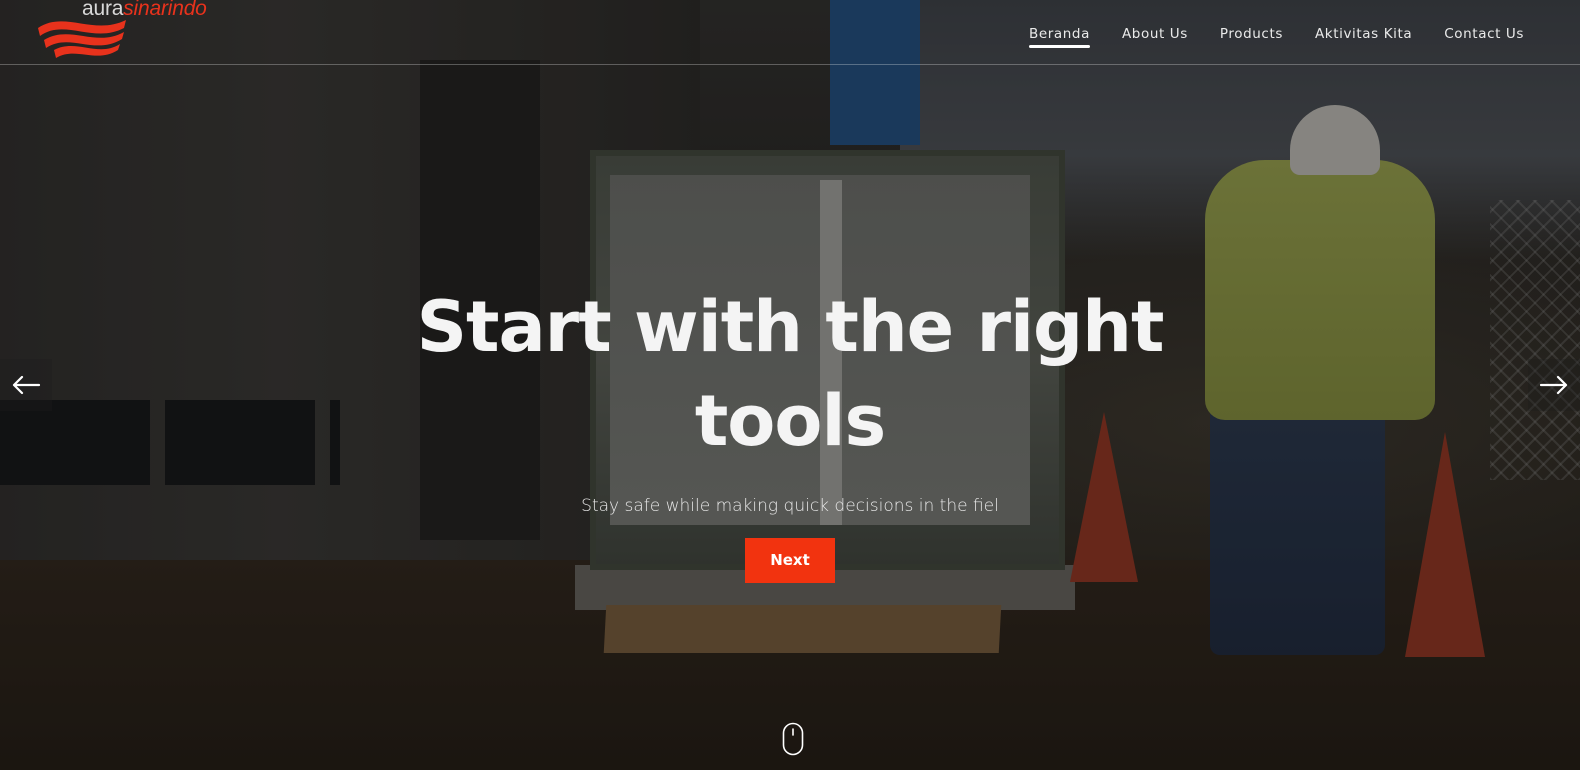  I want to click on scroll-down-button, so click(793, 739).